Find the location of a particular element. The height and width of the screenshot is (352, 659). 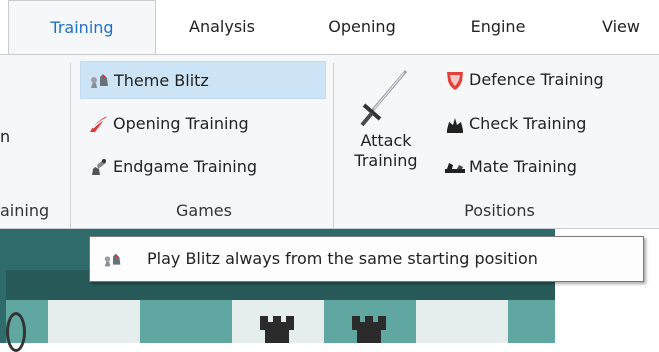

tab-analysis: Analysis is located at coordinates (222, 27).